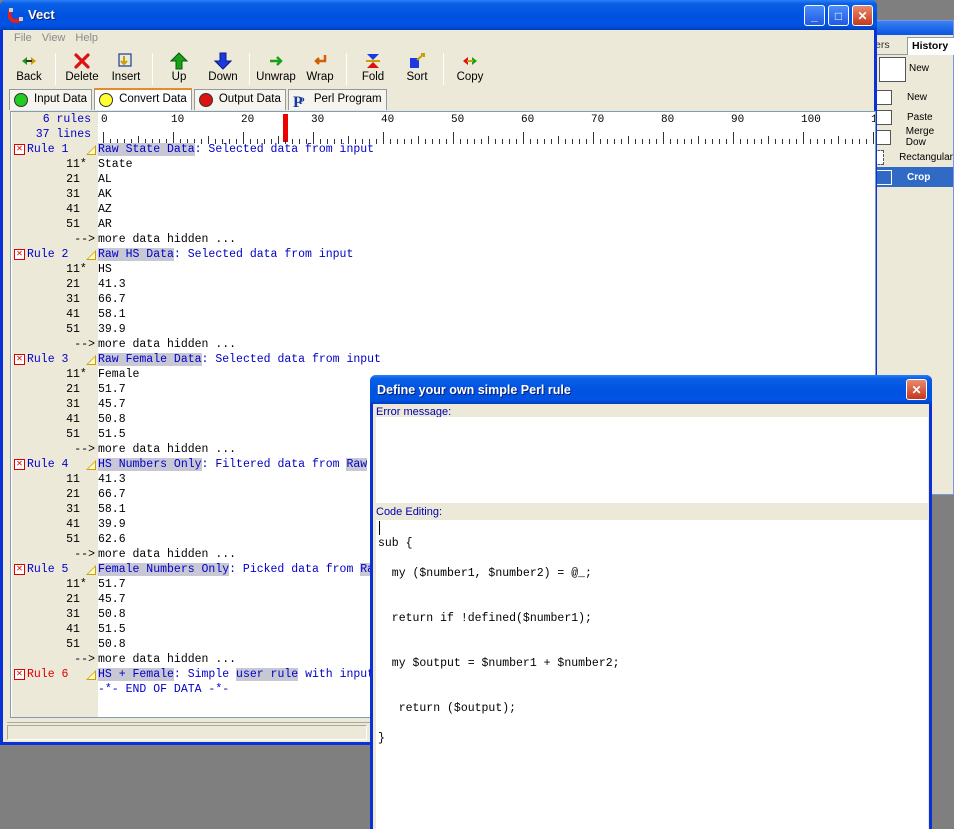  Describe the element at coordinates (443, 300) in the screenshot. I see `data-row: 3 1 66.7` at that location.